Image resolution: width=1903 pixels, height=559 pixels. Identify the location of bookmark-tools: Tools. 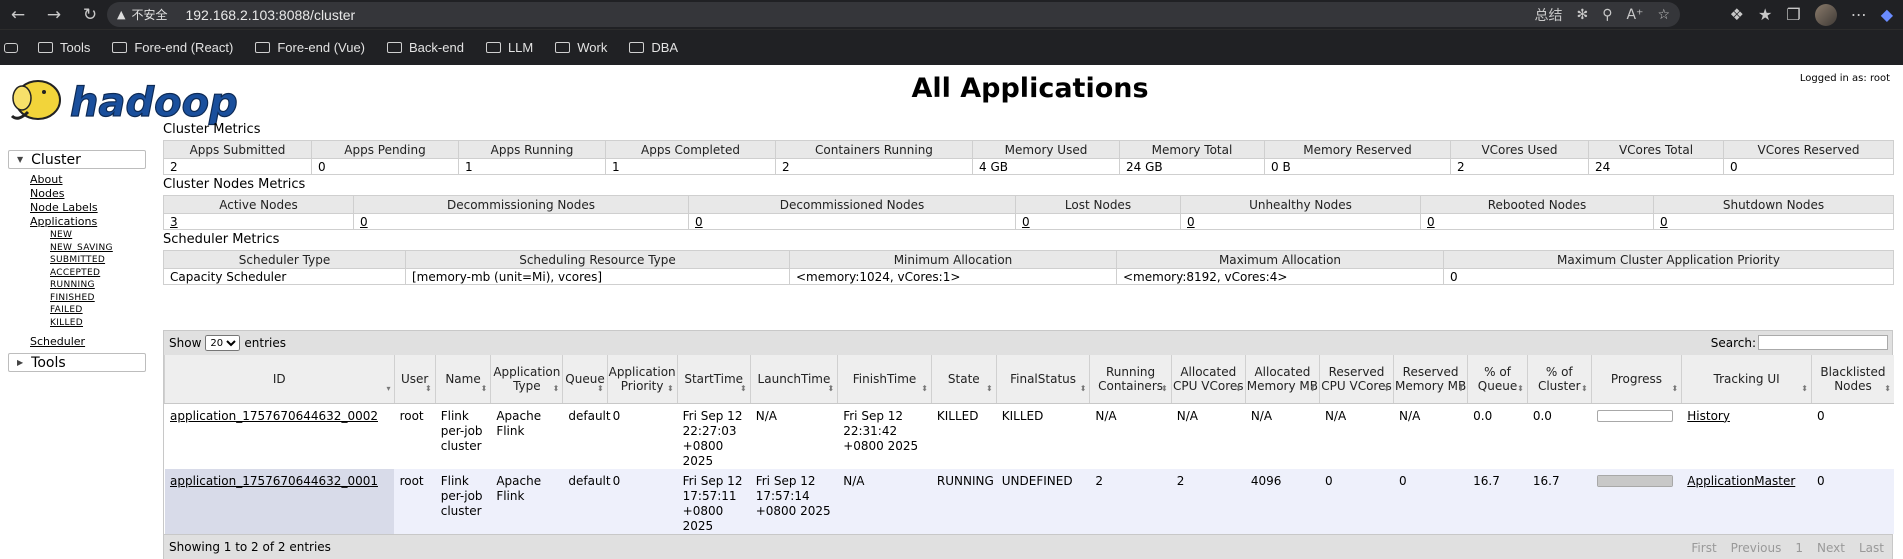
(64, 47).